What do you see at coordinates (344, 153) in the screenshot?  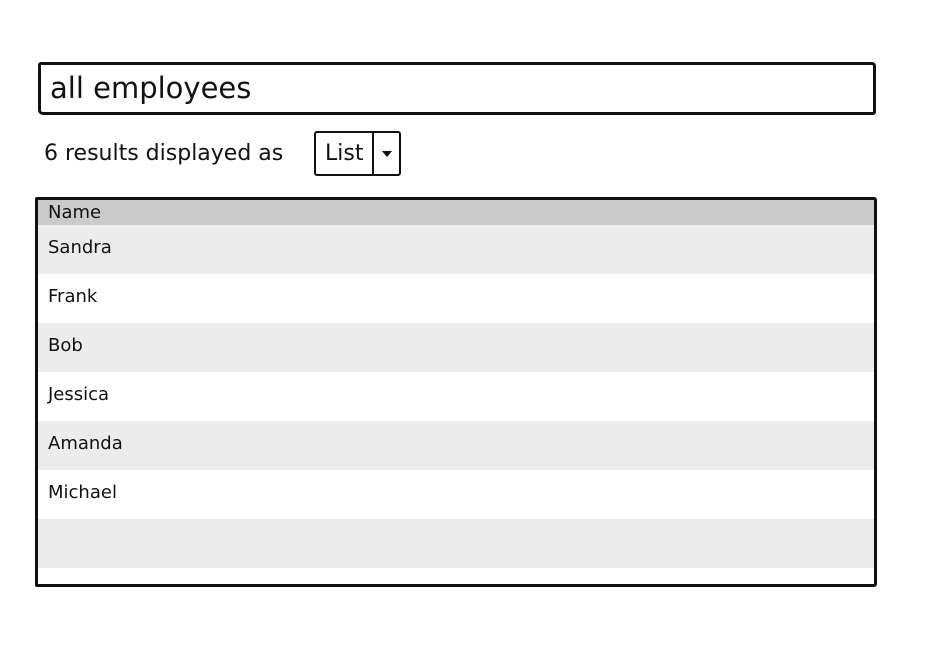 I see `view-mode-value: List` at bounding box center [344, 153].